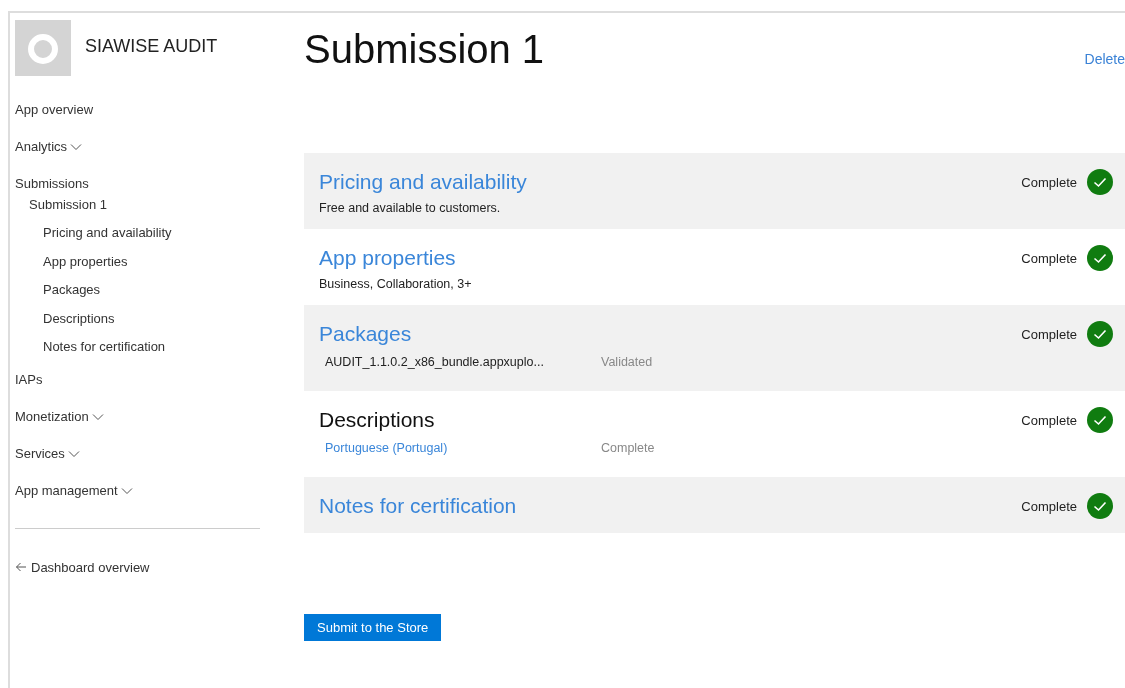  I want to click on page-title: Submission 1, so click(424, 49).